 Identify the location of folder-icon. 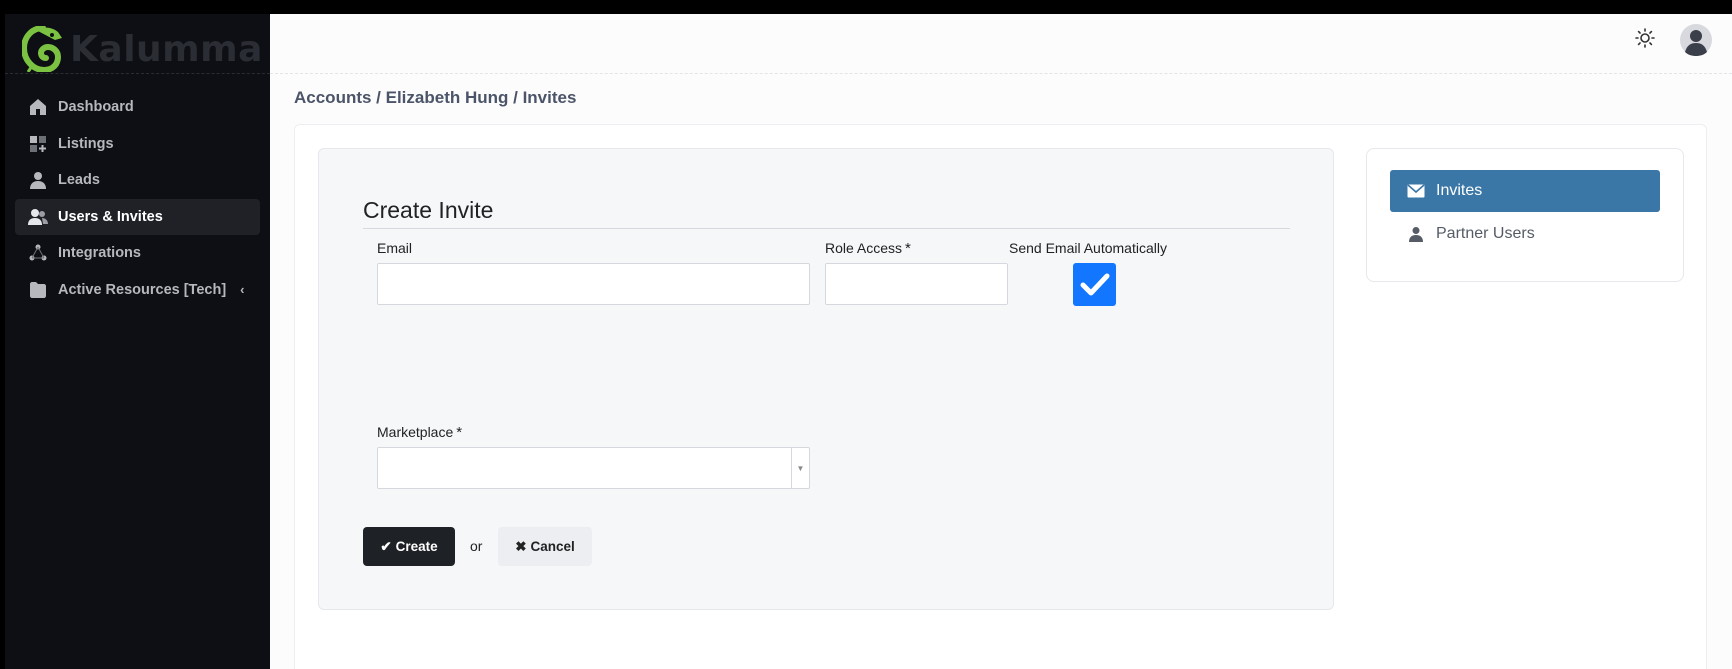
(38, 290).